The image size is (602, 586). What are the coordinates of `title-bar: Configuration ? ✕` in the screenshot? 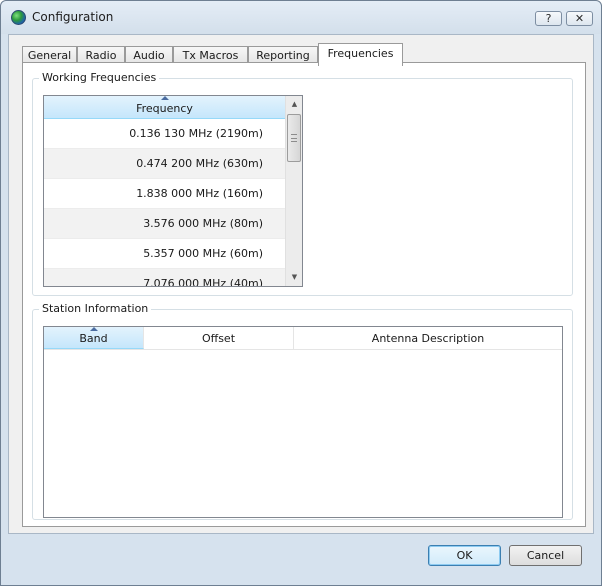 It's located at (301, 17).